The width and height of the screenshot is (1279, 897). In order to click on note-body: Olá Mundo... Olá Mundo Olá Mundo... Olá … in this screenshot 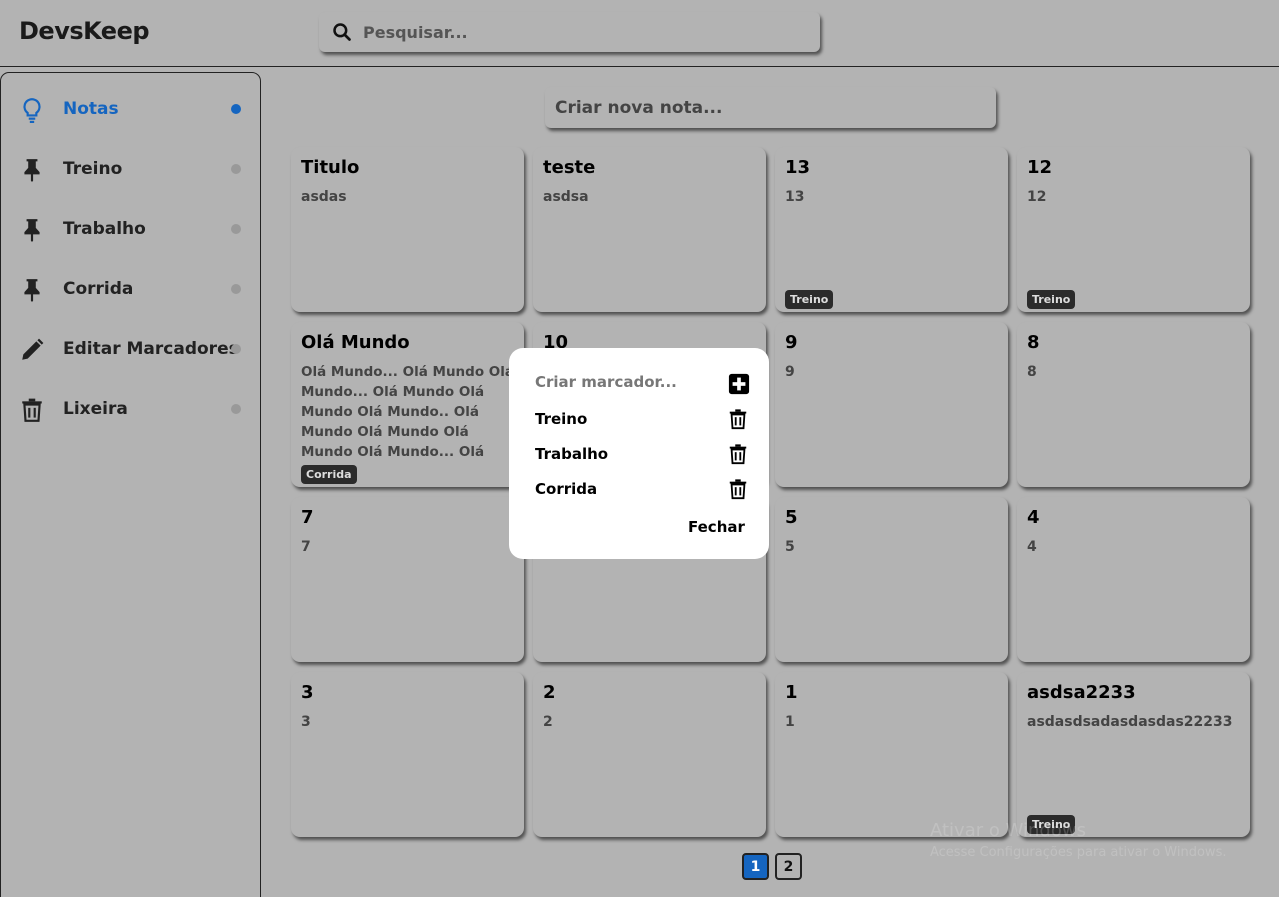, I will do `click(408, 412)`.